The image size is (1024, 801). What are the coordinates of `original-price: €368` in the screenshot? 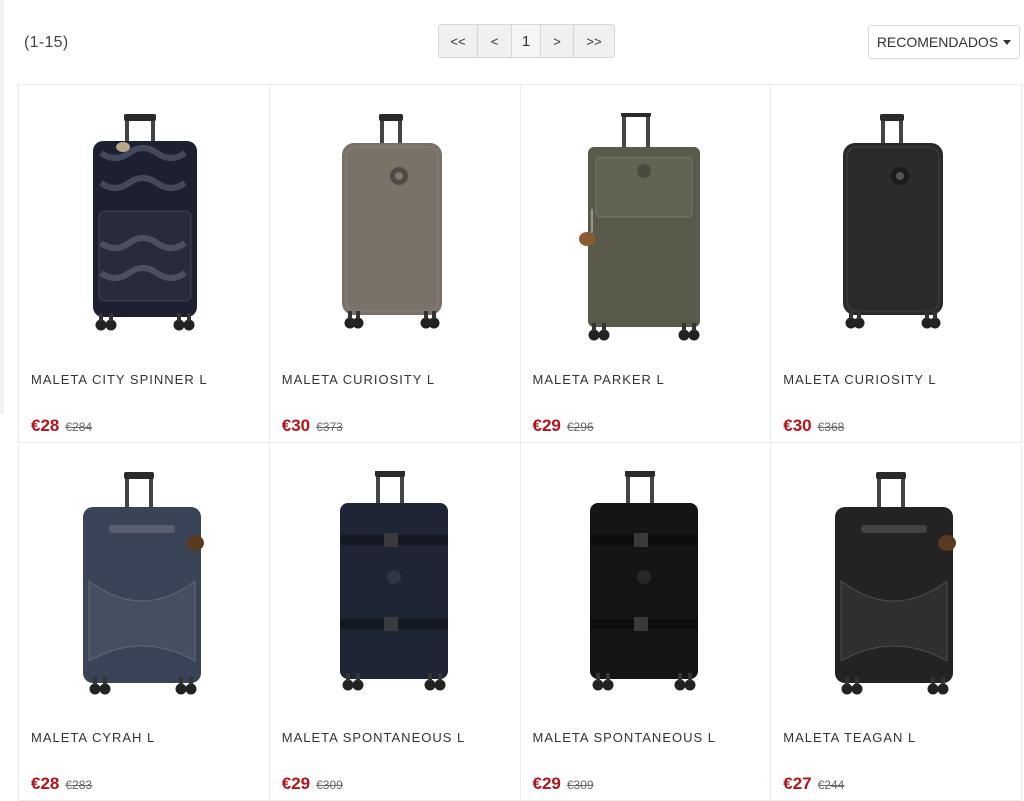 It's located at (831, 427).